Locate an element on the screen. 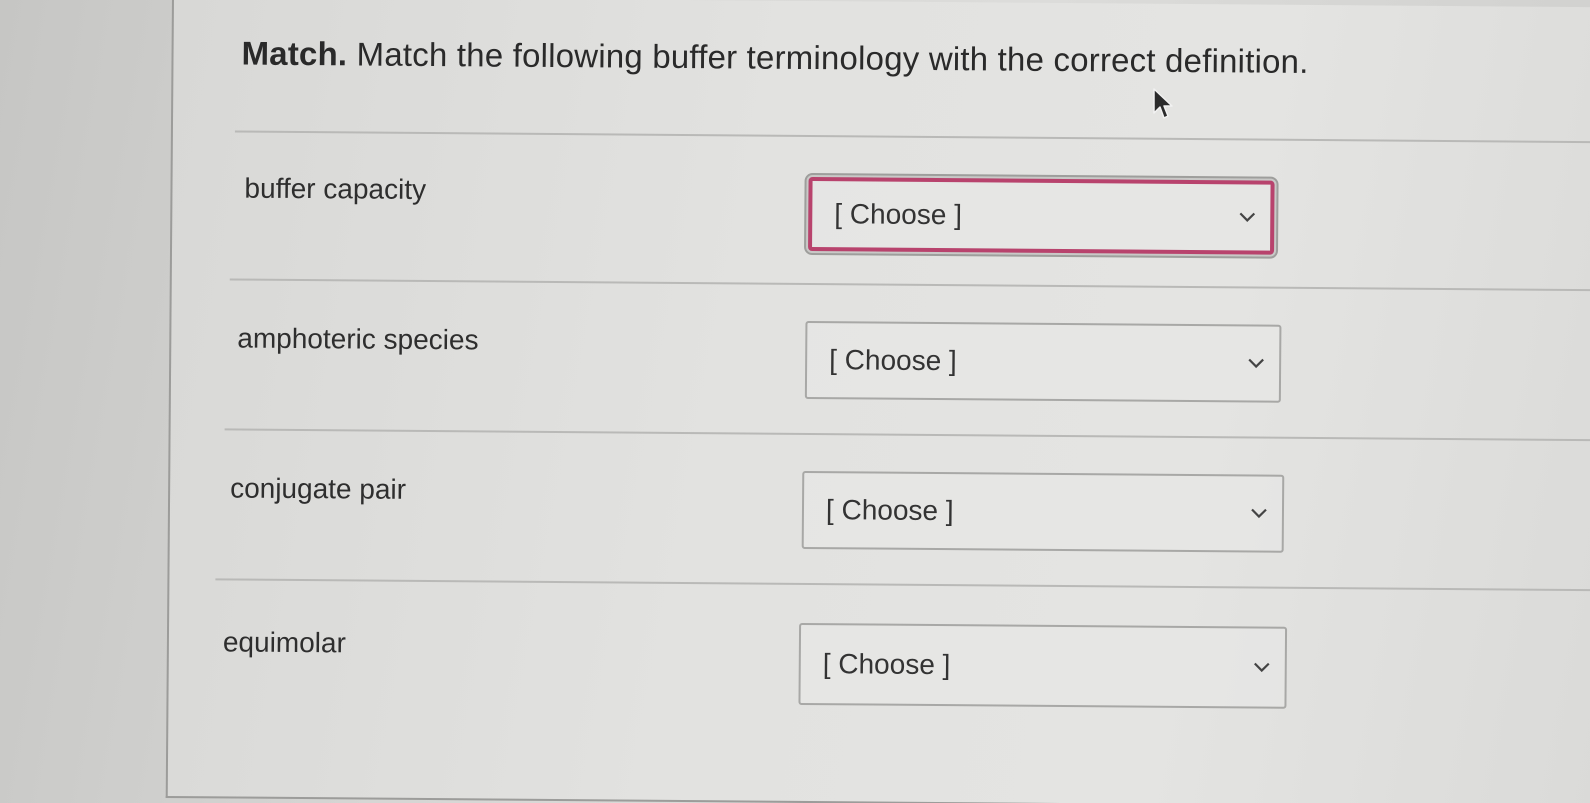 This screenshot has width=1590, height=803. question-label: Match. is located at coordinates (294, 53).